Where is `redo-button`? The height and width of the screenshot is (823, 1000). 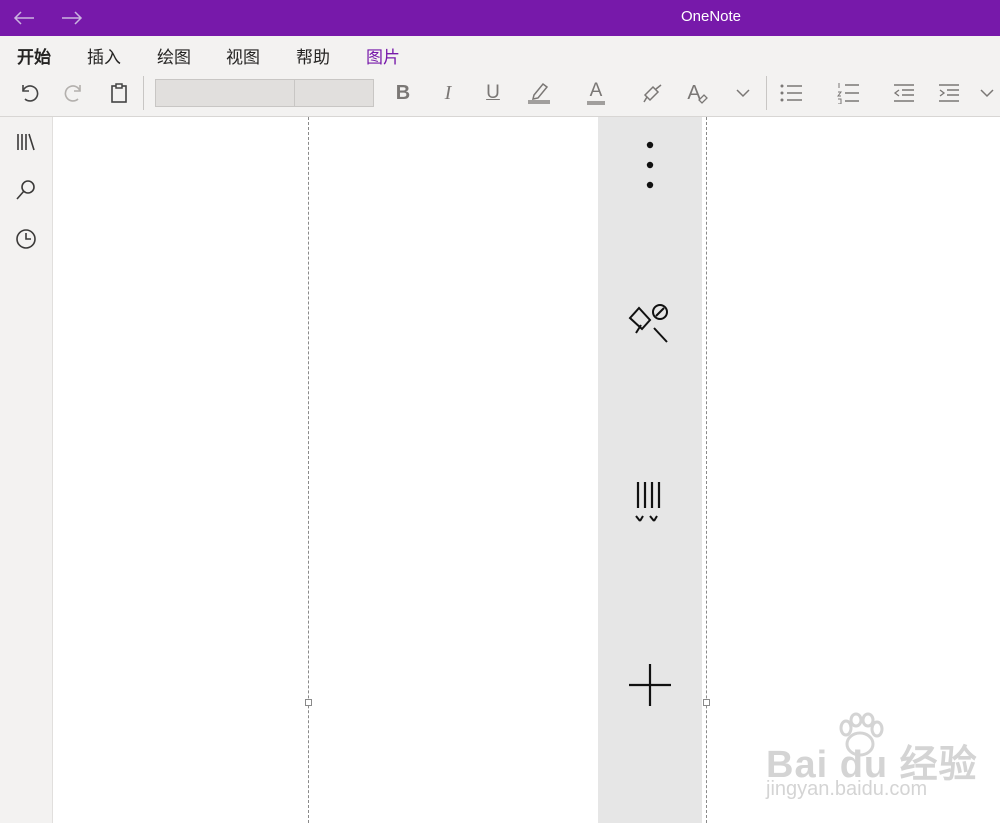
redo-button is located at coordinates (74, 93).